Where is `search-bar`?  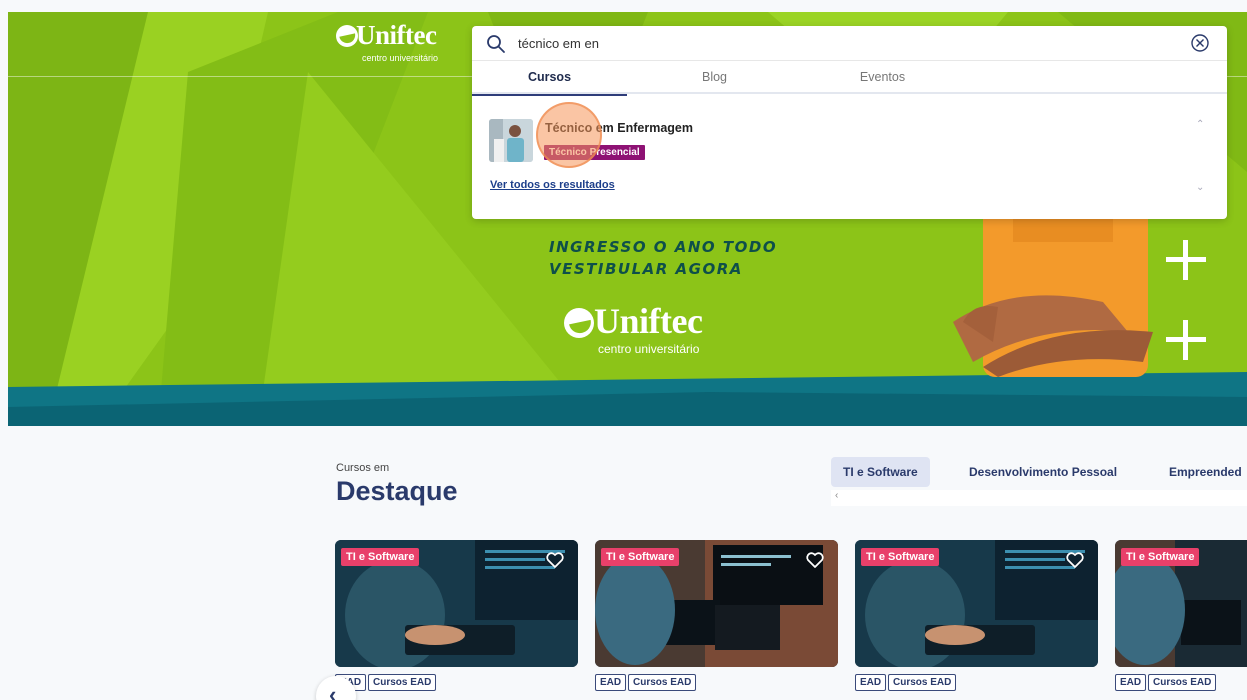
search-bar is located at coordinates (849, 43).